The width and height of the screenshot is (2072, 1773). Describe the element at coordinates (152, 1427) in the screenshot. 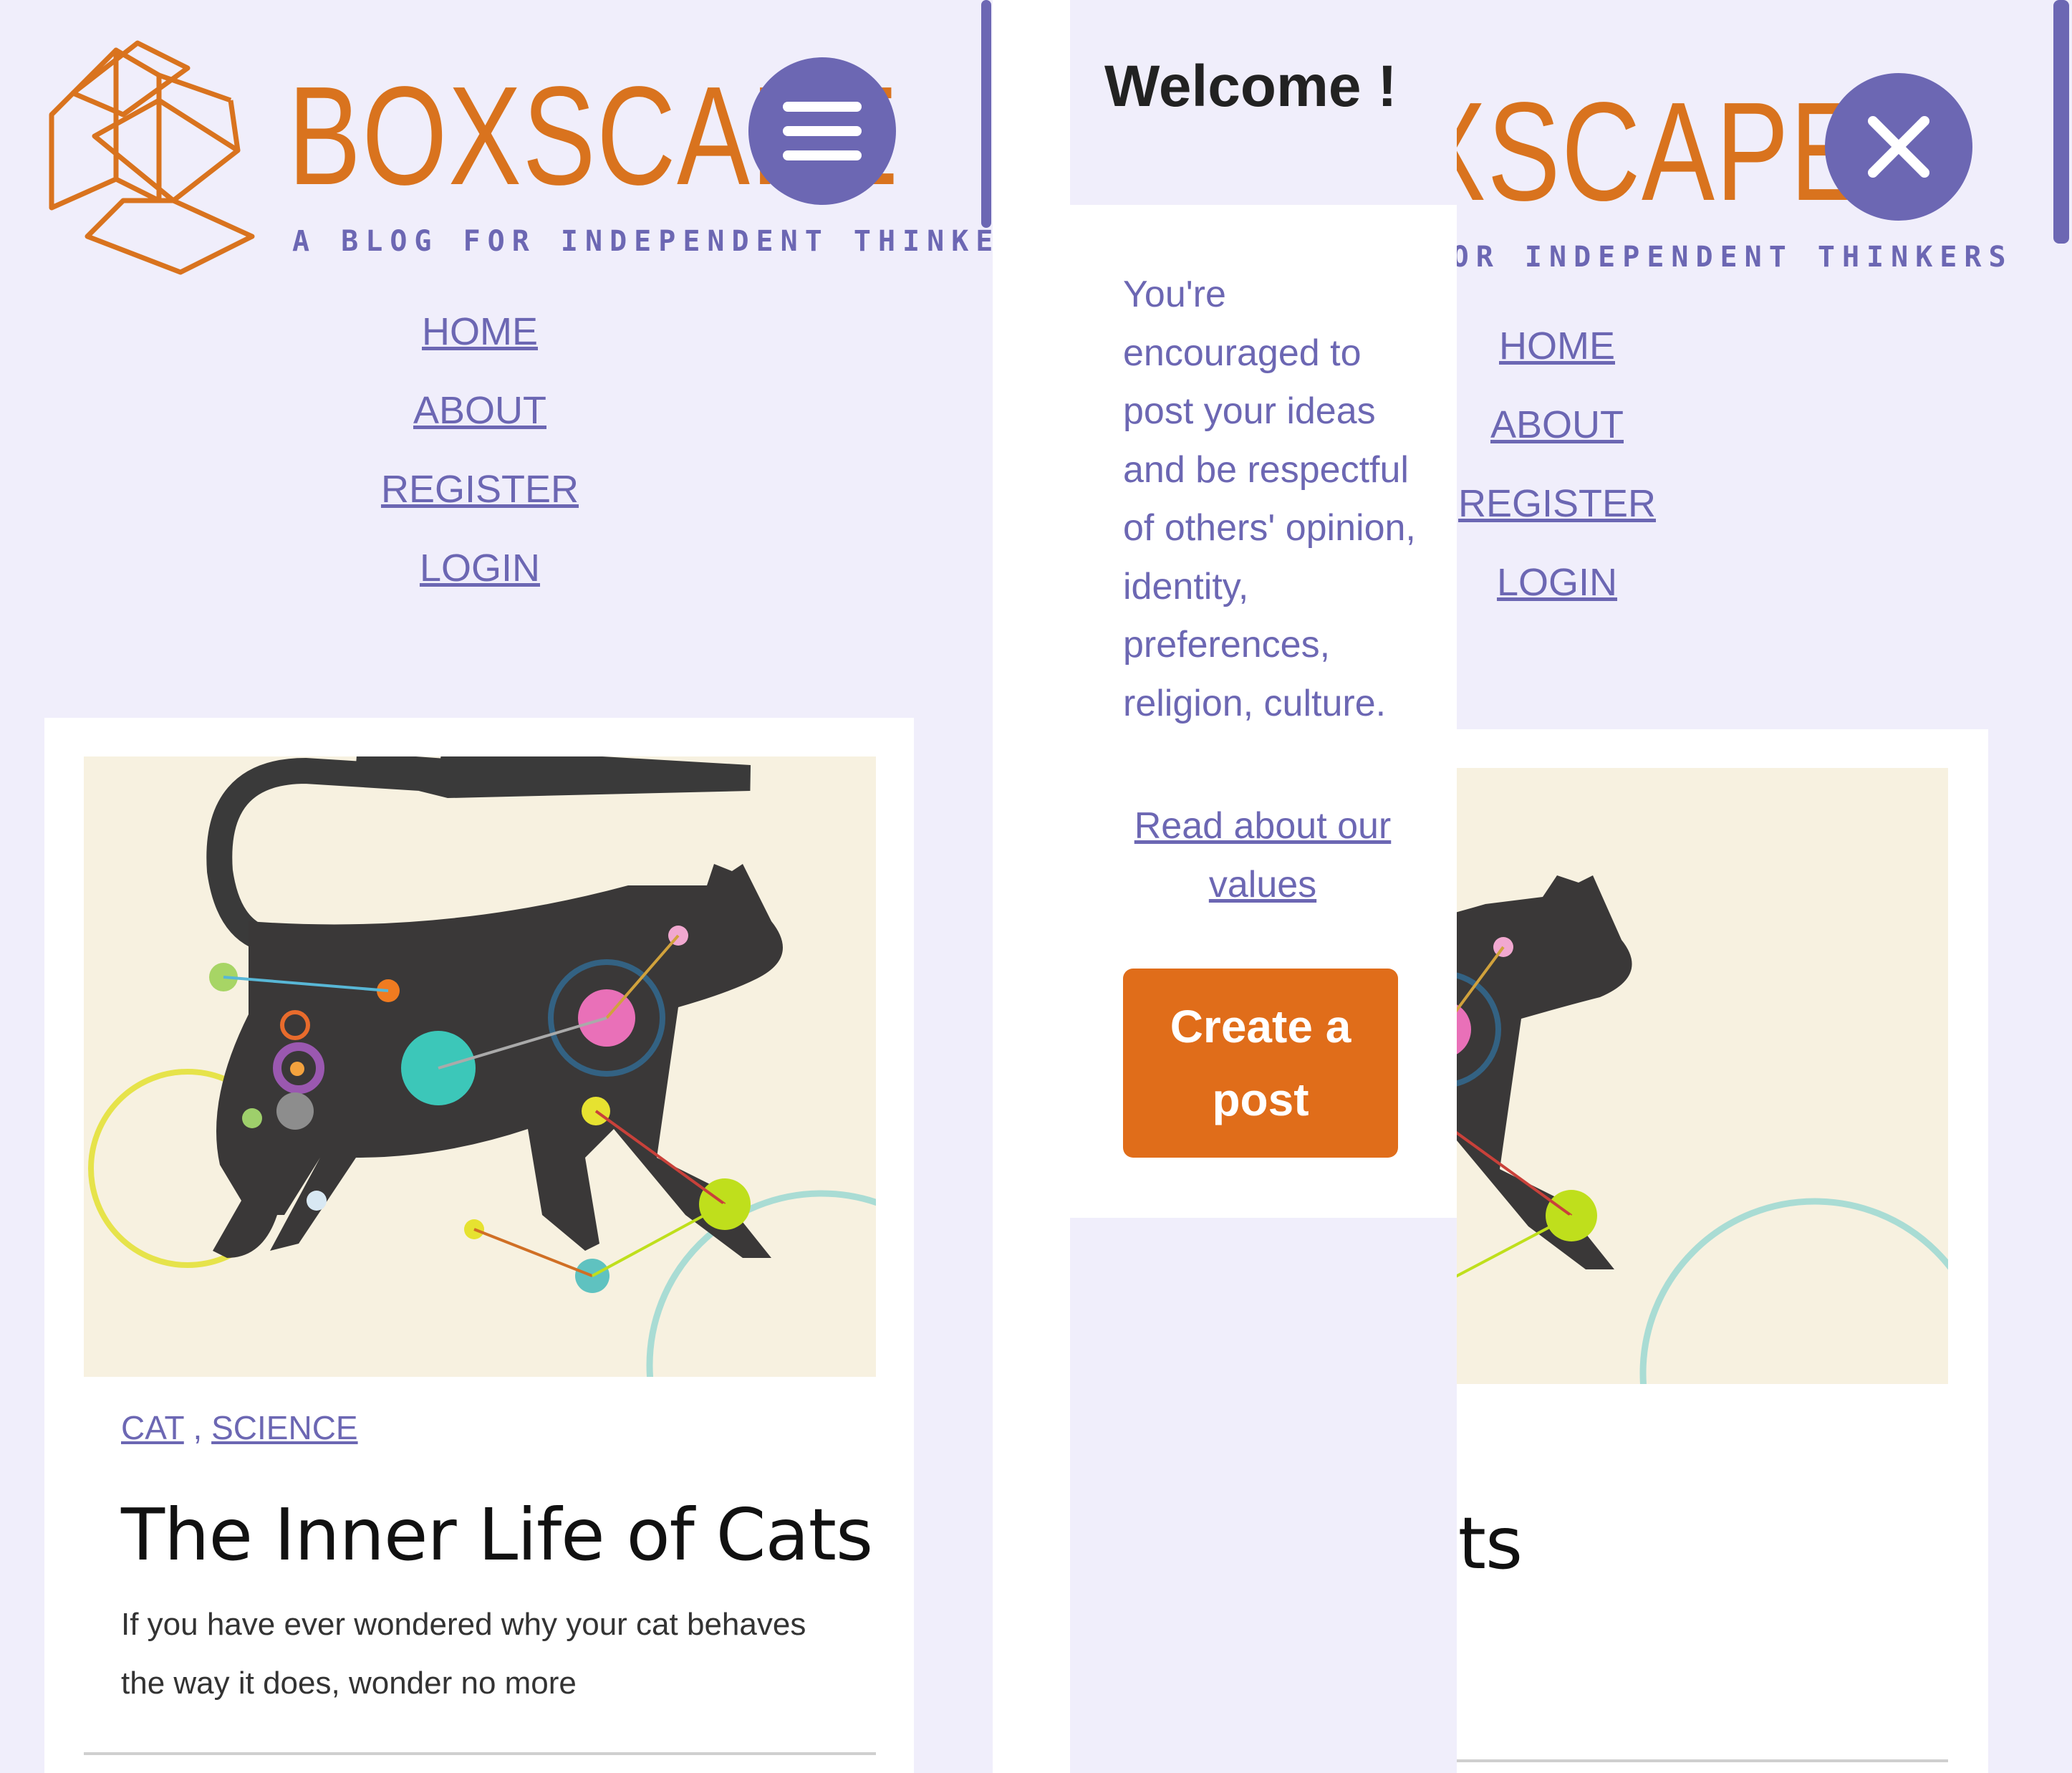

I see `category-cat: CAT` at that location.